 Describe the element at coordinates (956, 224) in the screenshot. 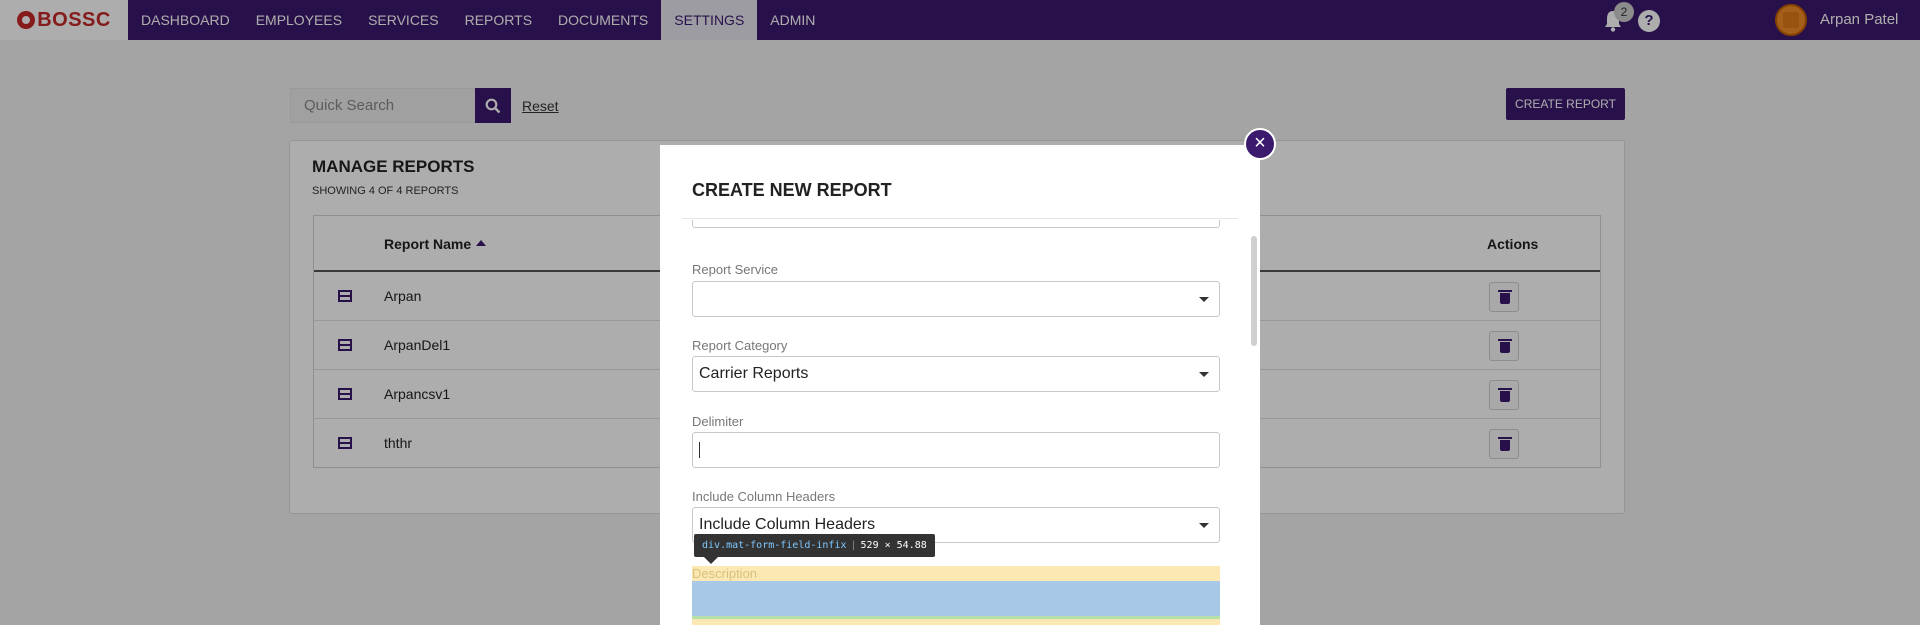

I see `previous-field-edge` at that location.